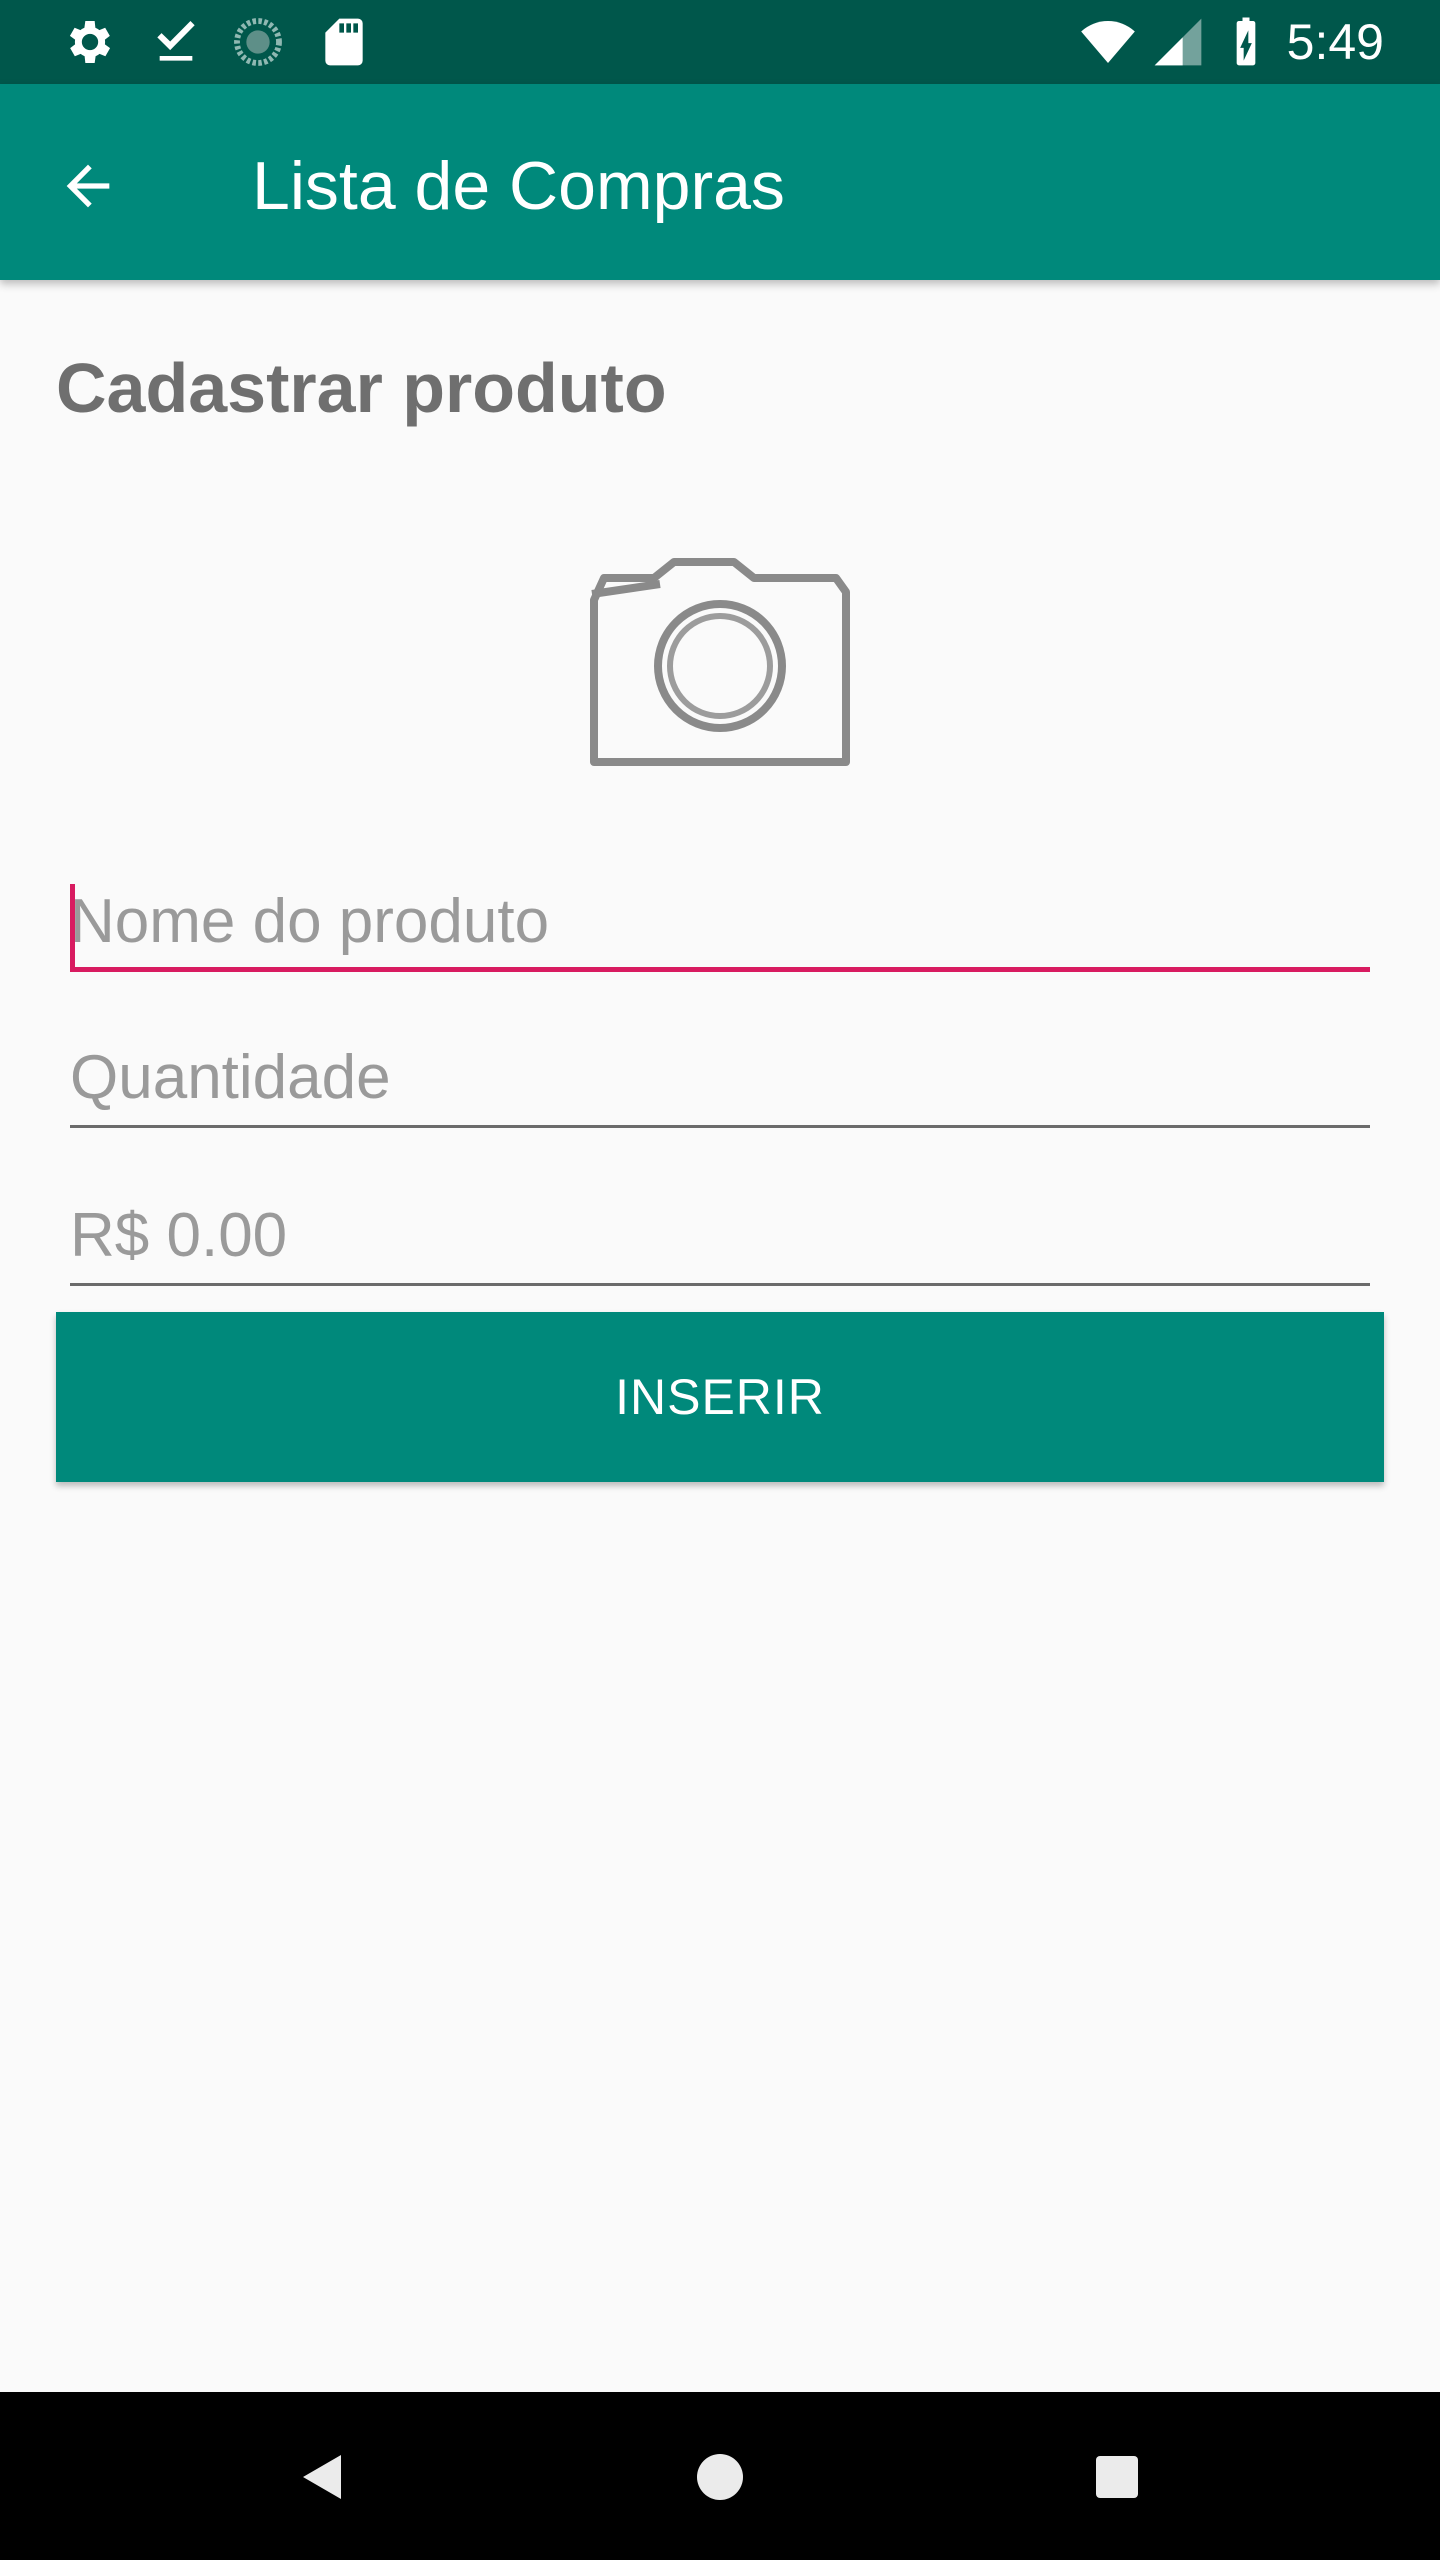 The image size is (1440, 2560). I want to click on battery-charging-icon, so click(1246, 41).